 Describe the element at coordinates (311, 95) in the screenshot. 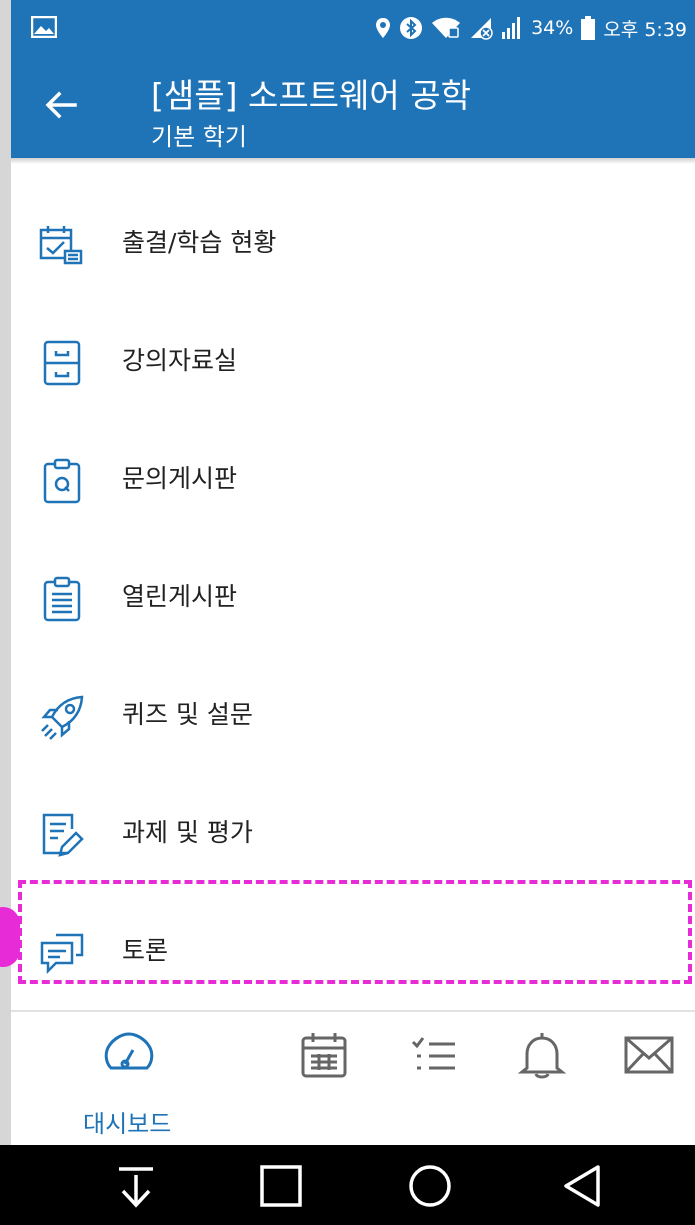

I see `page-title: [샘플] 소프트웨어 공학` at that location.